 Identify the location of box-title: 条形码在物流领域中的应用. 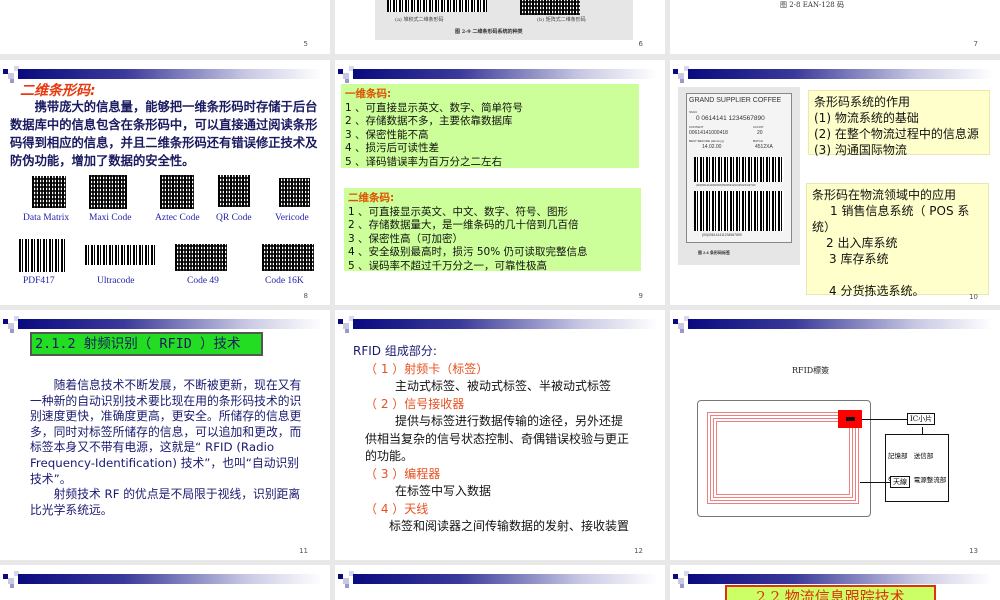
(884, 195).